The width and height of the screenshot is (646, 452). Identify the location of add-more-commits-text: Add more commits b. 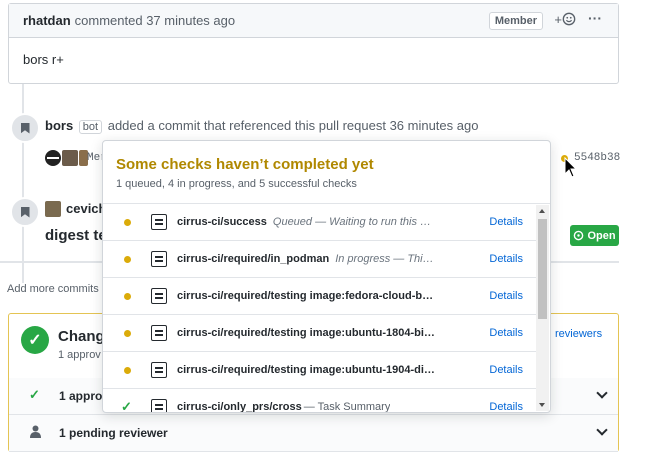
(57, 289).